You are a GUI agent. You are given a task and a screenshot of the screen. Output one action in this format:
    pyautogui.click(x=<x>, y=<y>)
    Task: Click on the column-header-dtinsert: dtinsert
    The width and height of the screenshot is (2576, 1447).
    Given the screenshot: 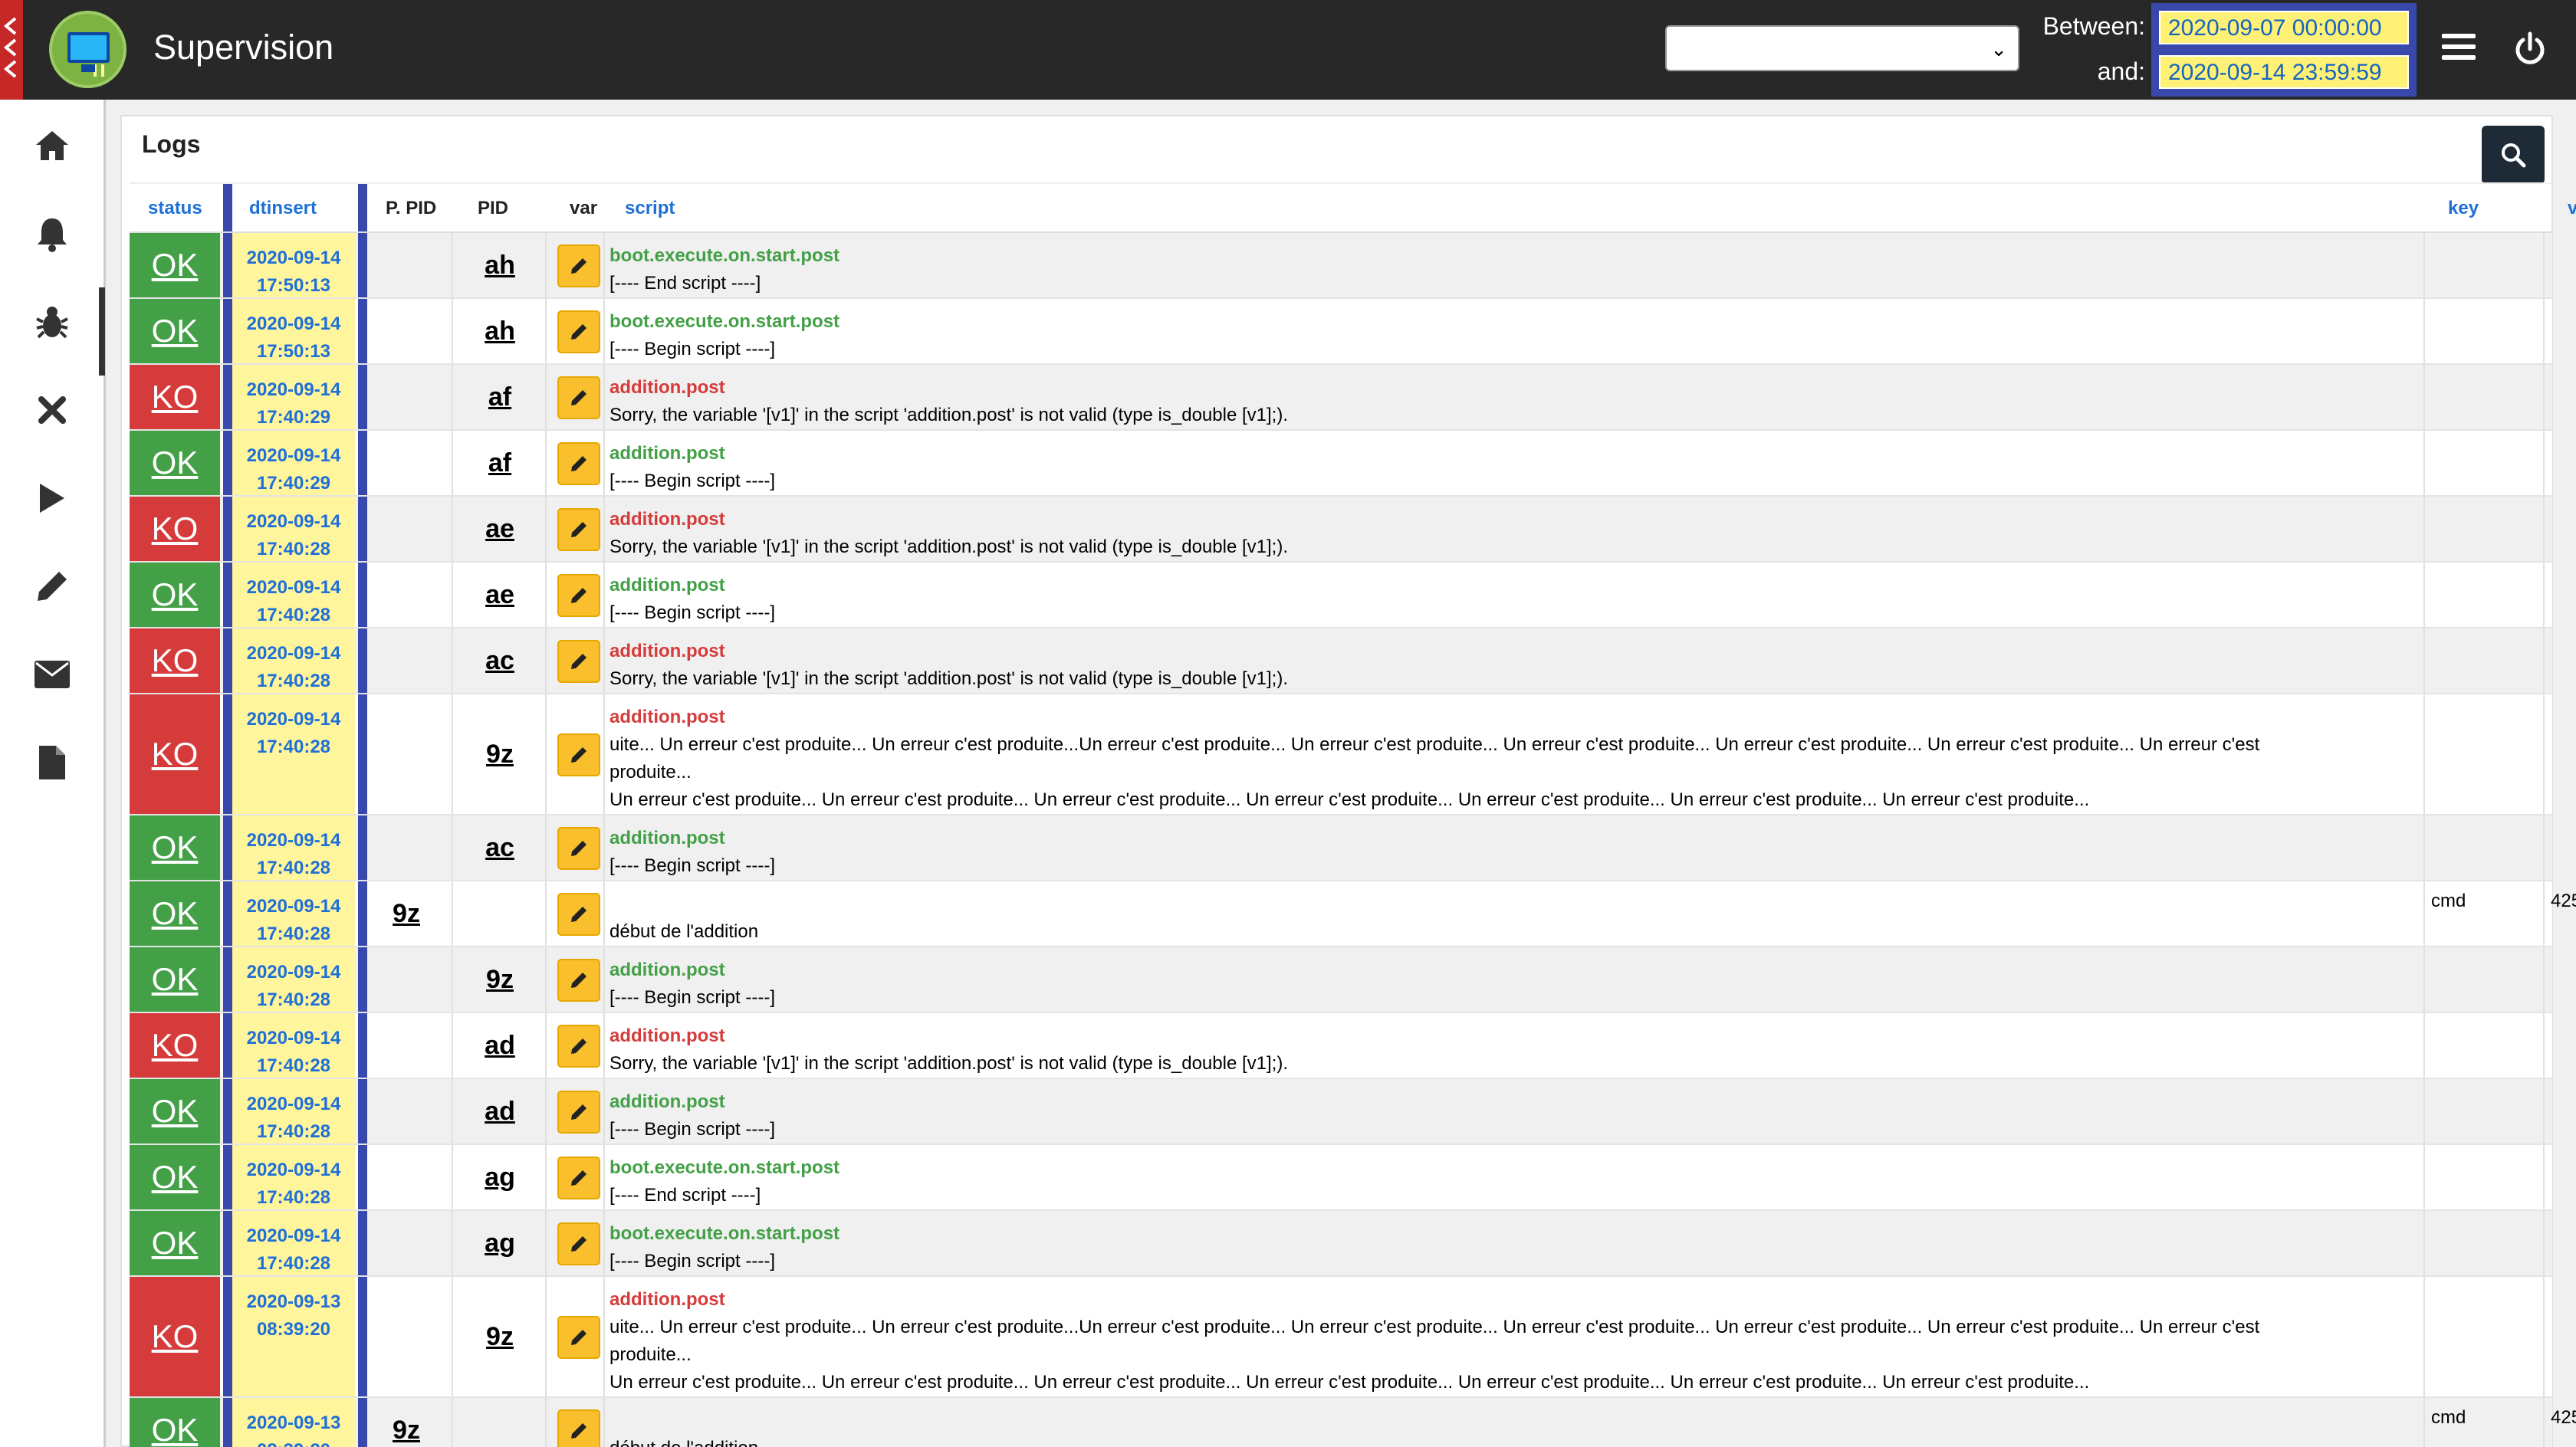 What is the action you would take?
    pyautogui.click(x=283, y=209)
    